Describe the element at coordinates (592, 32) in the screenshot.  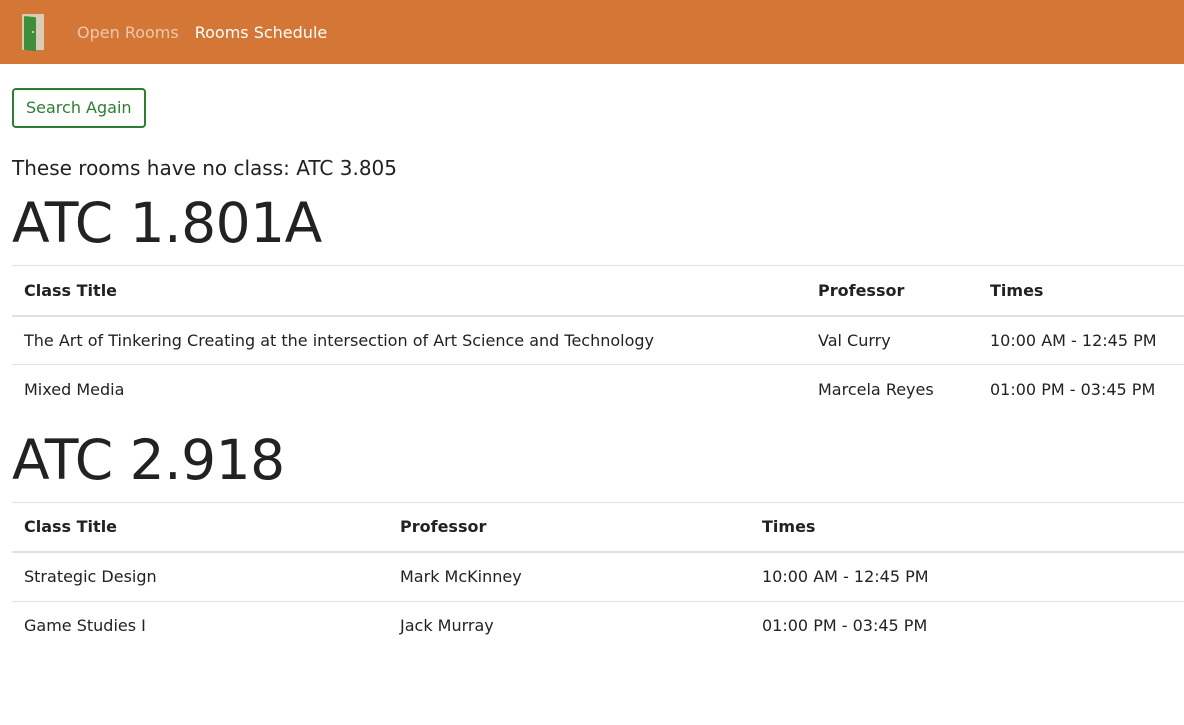
I see `navbar: Open Rooms Rooms Schedule` at that location.